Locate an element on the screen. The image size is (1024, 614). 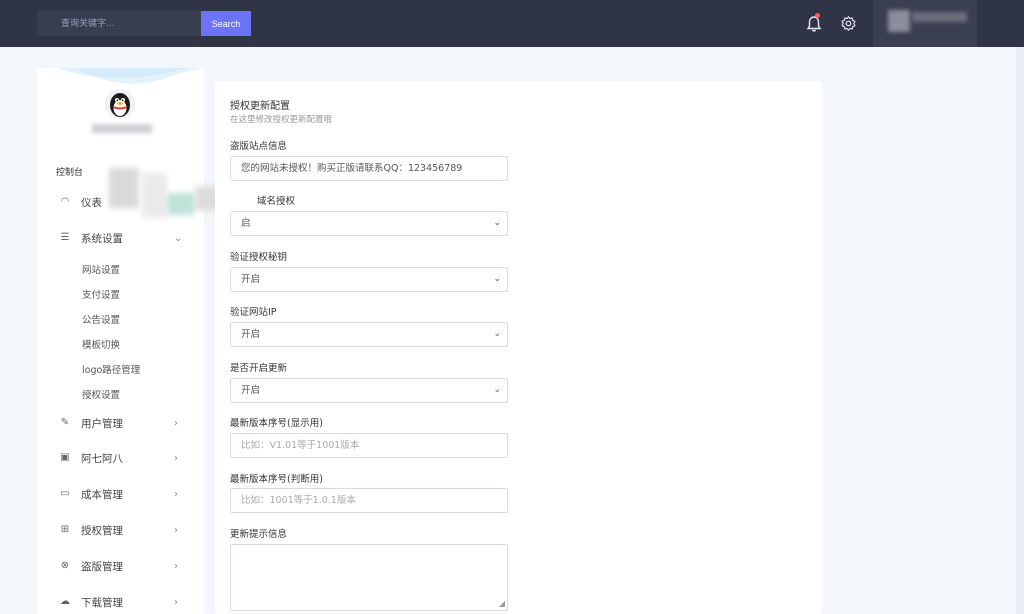
scrollbar is located at coordinates (1020, 330).